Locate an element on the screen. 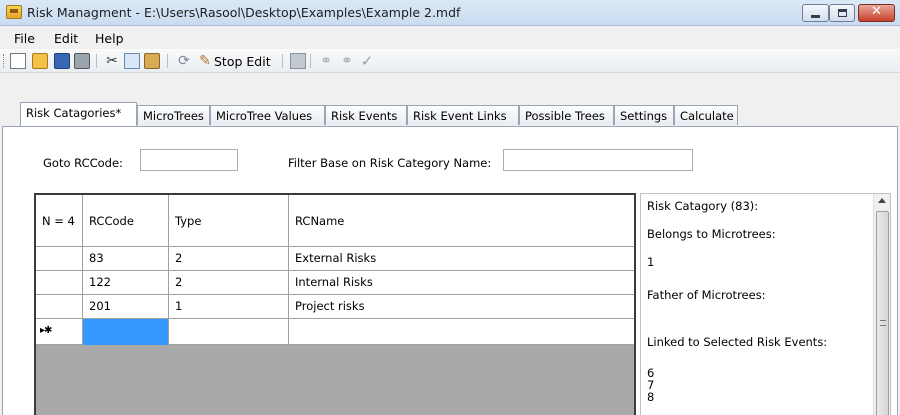 The width and height of the screenshot is (900, 415). new-row-rccode-cell is located at coordinates (126, 332).